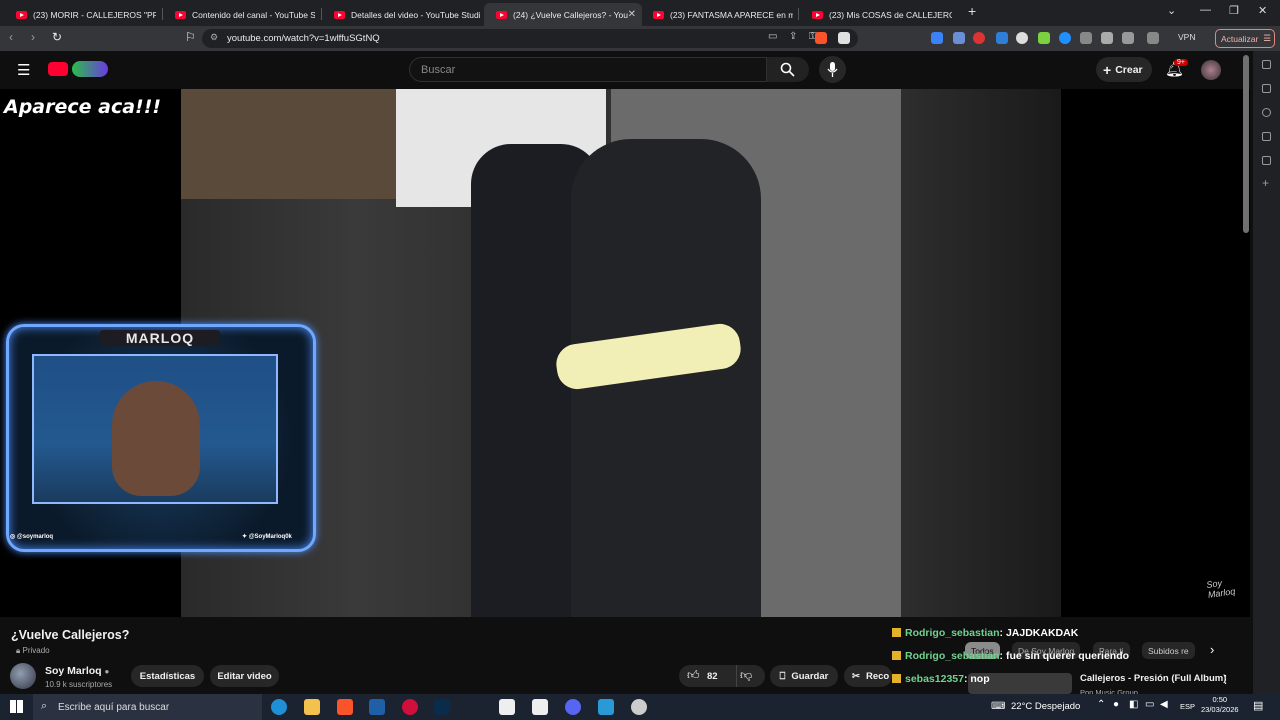 This screenshot has width=1280, height=720. I want to click on account-avatar, so click(1211, 70).